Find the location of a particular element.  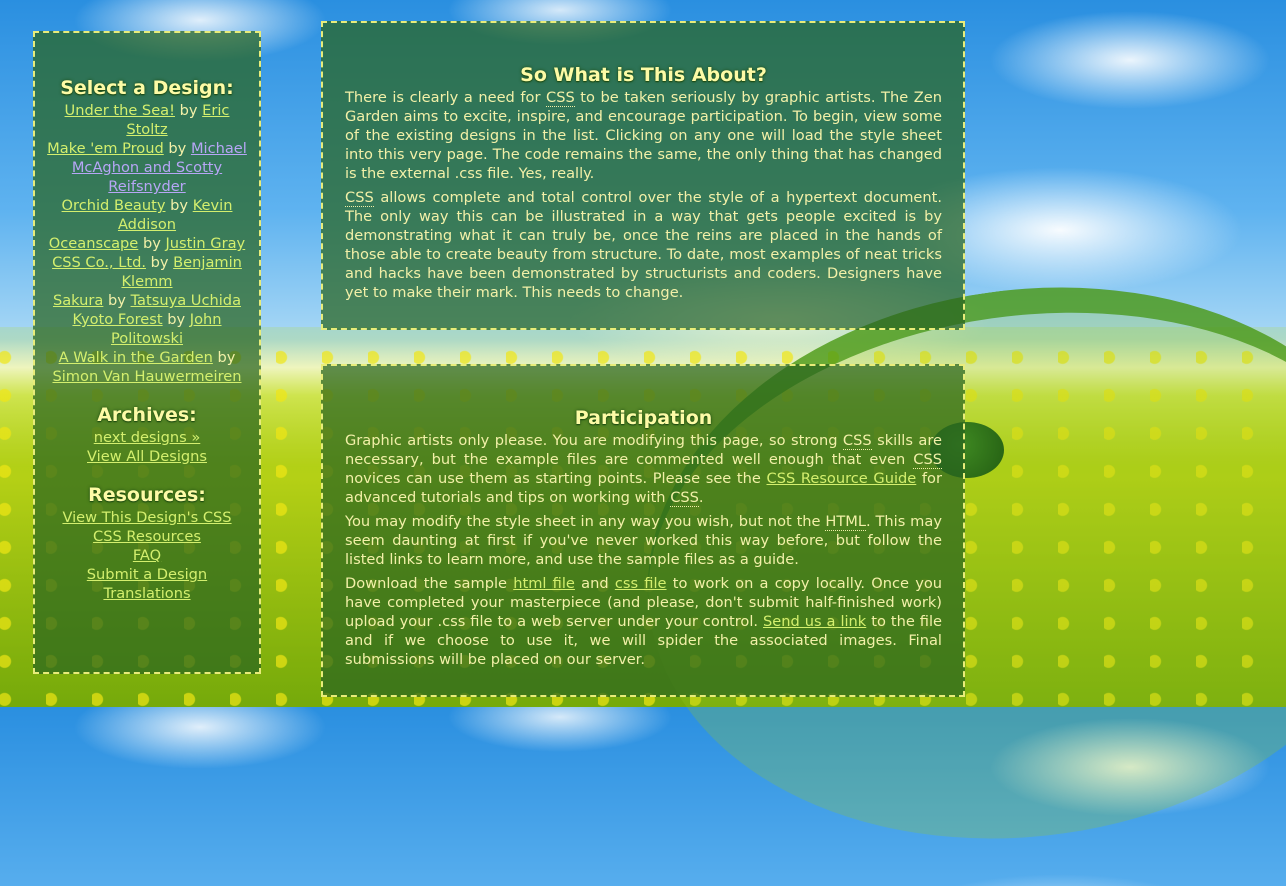

html-abbr: HTML is located at coordinates (846, 522).